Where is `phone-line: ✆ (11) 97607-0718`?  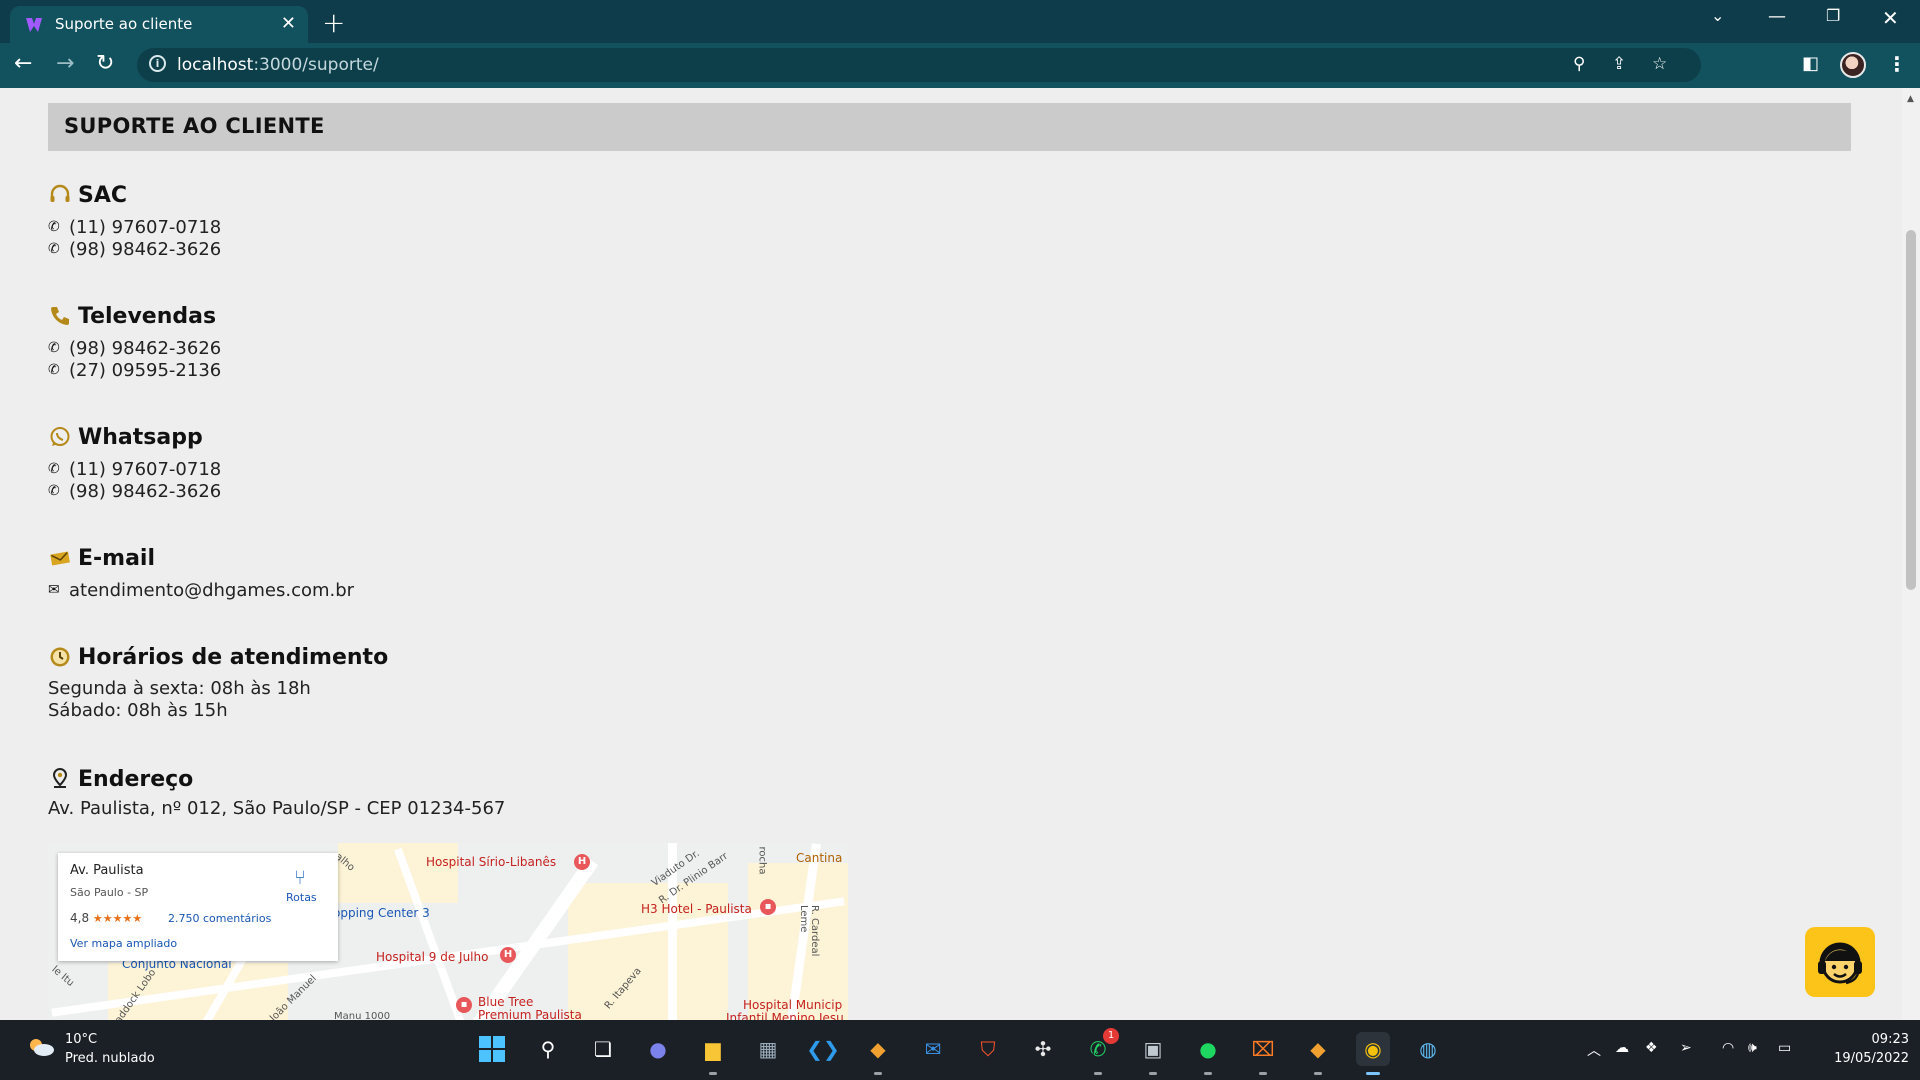
phone-line: ✆ (11) 97607-0718 is located at coordinates (134, 227).